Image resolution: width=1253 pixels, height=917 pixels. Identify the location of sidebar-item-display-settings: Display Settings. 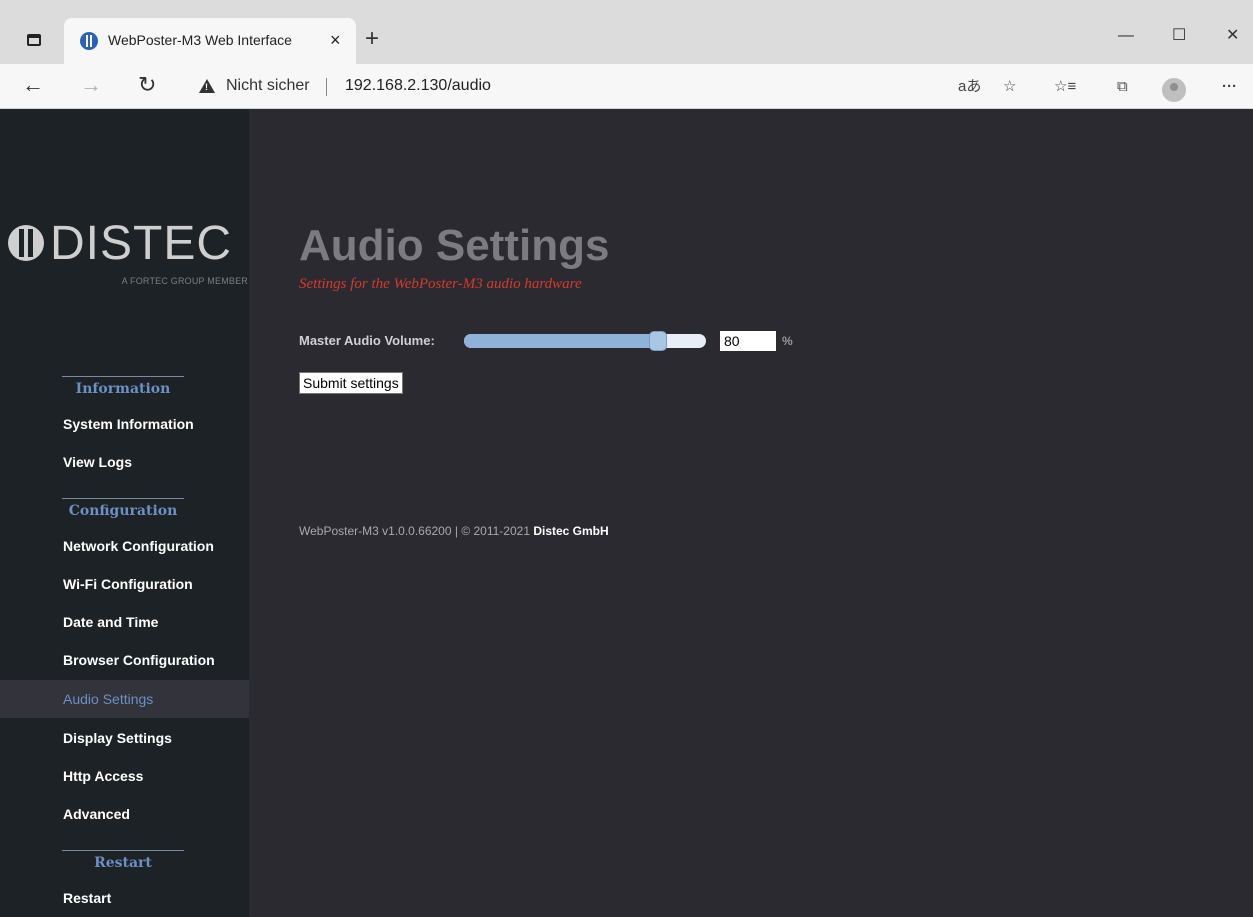
(124, 738).